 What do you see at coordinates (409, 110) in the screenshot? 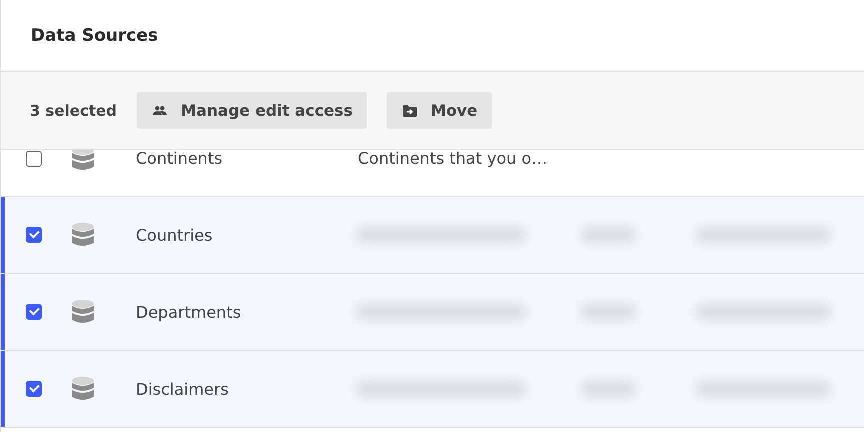
I see `folder-arrow-icon` at bounding box center [409, 110].